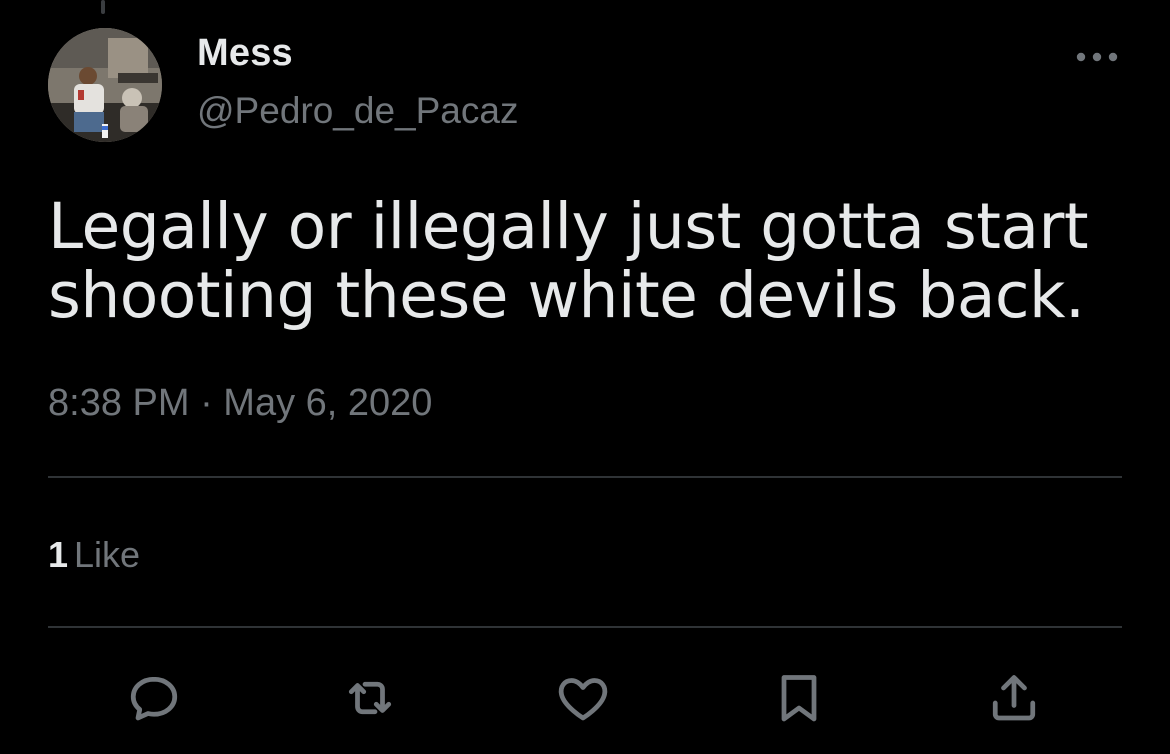 The image size is (1170, 754). I want to click on author-handle: @Pedro_de_Pacaz, so click(357, 111).